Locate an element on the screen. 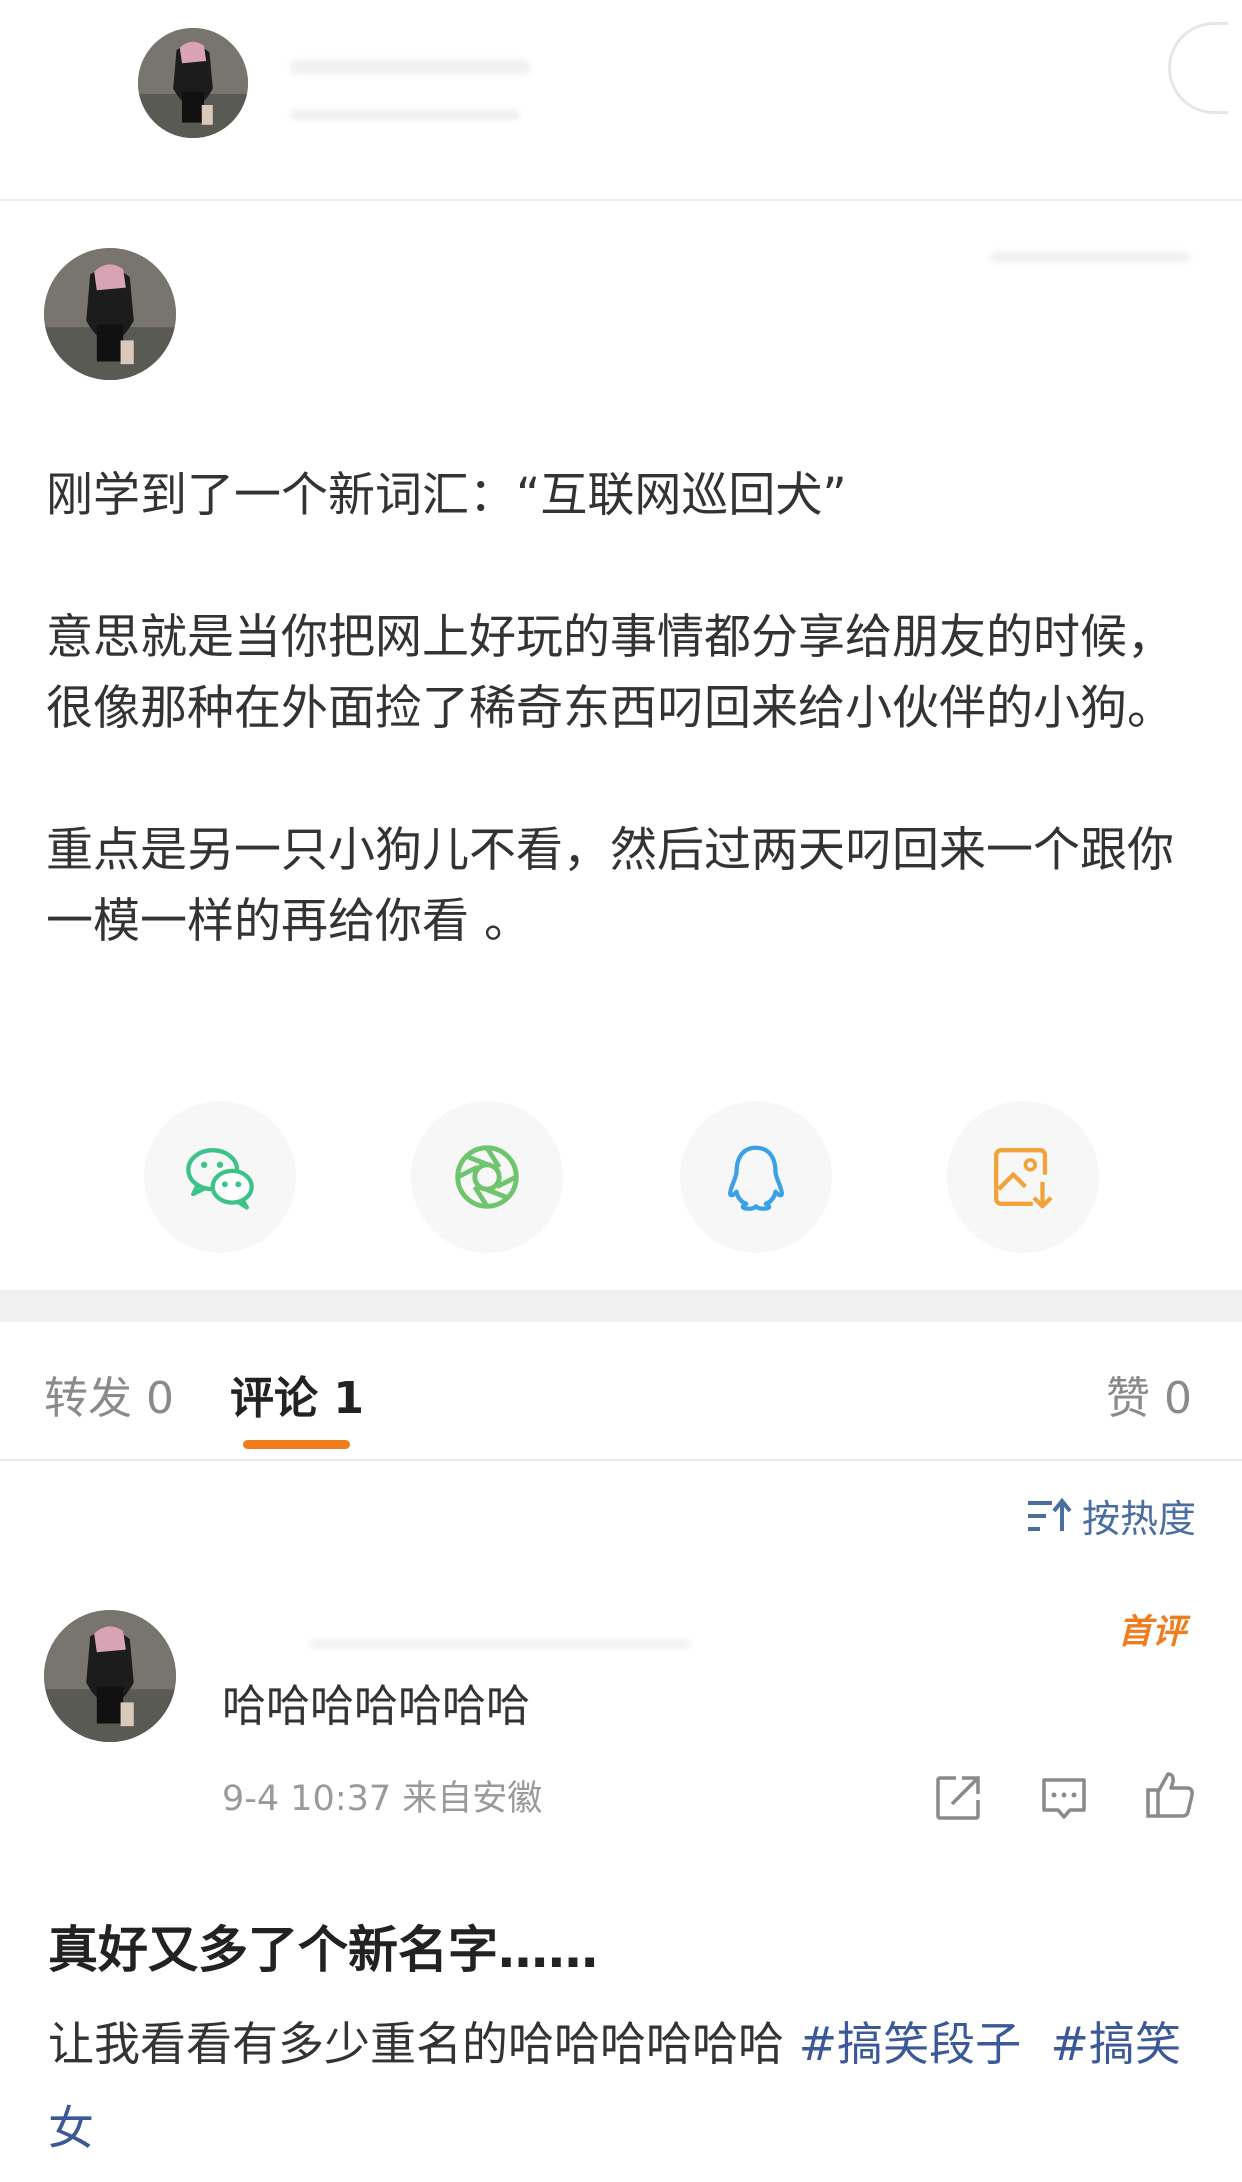 This screenshot has width=1242, height=2182. post-paragraph: 刚学到了一个新词汇：“互联网巡回犬” is located at coordinates (446, 495).